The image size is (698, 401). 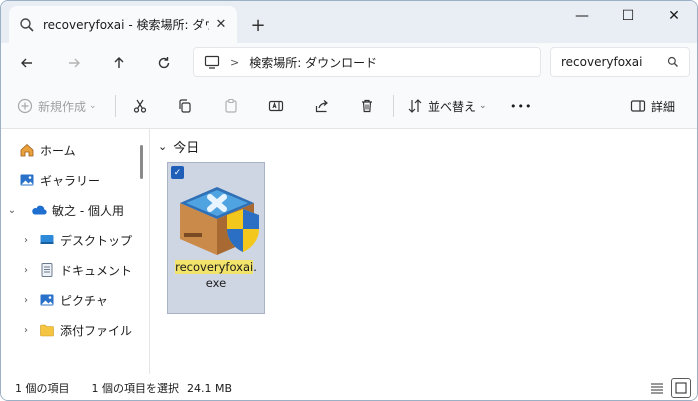 I want to click on cut-button, so click(x=140, y=106).